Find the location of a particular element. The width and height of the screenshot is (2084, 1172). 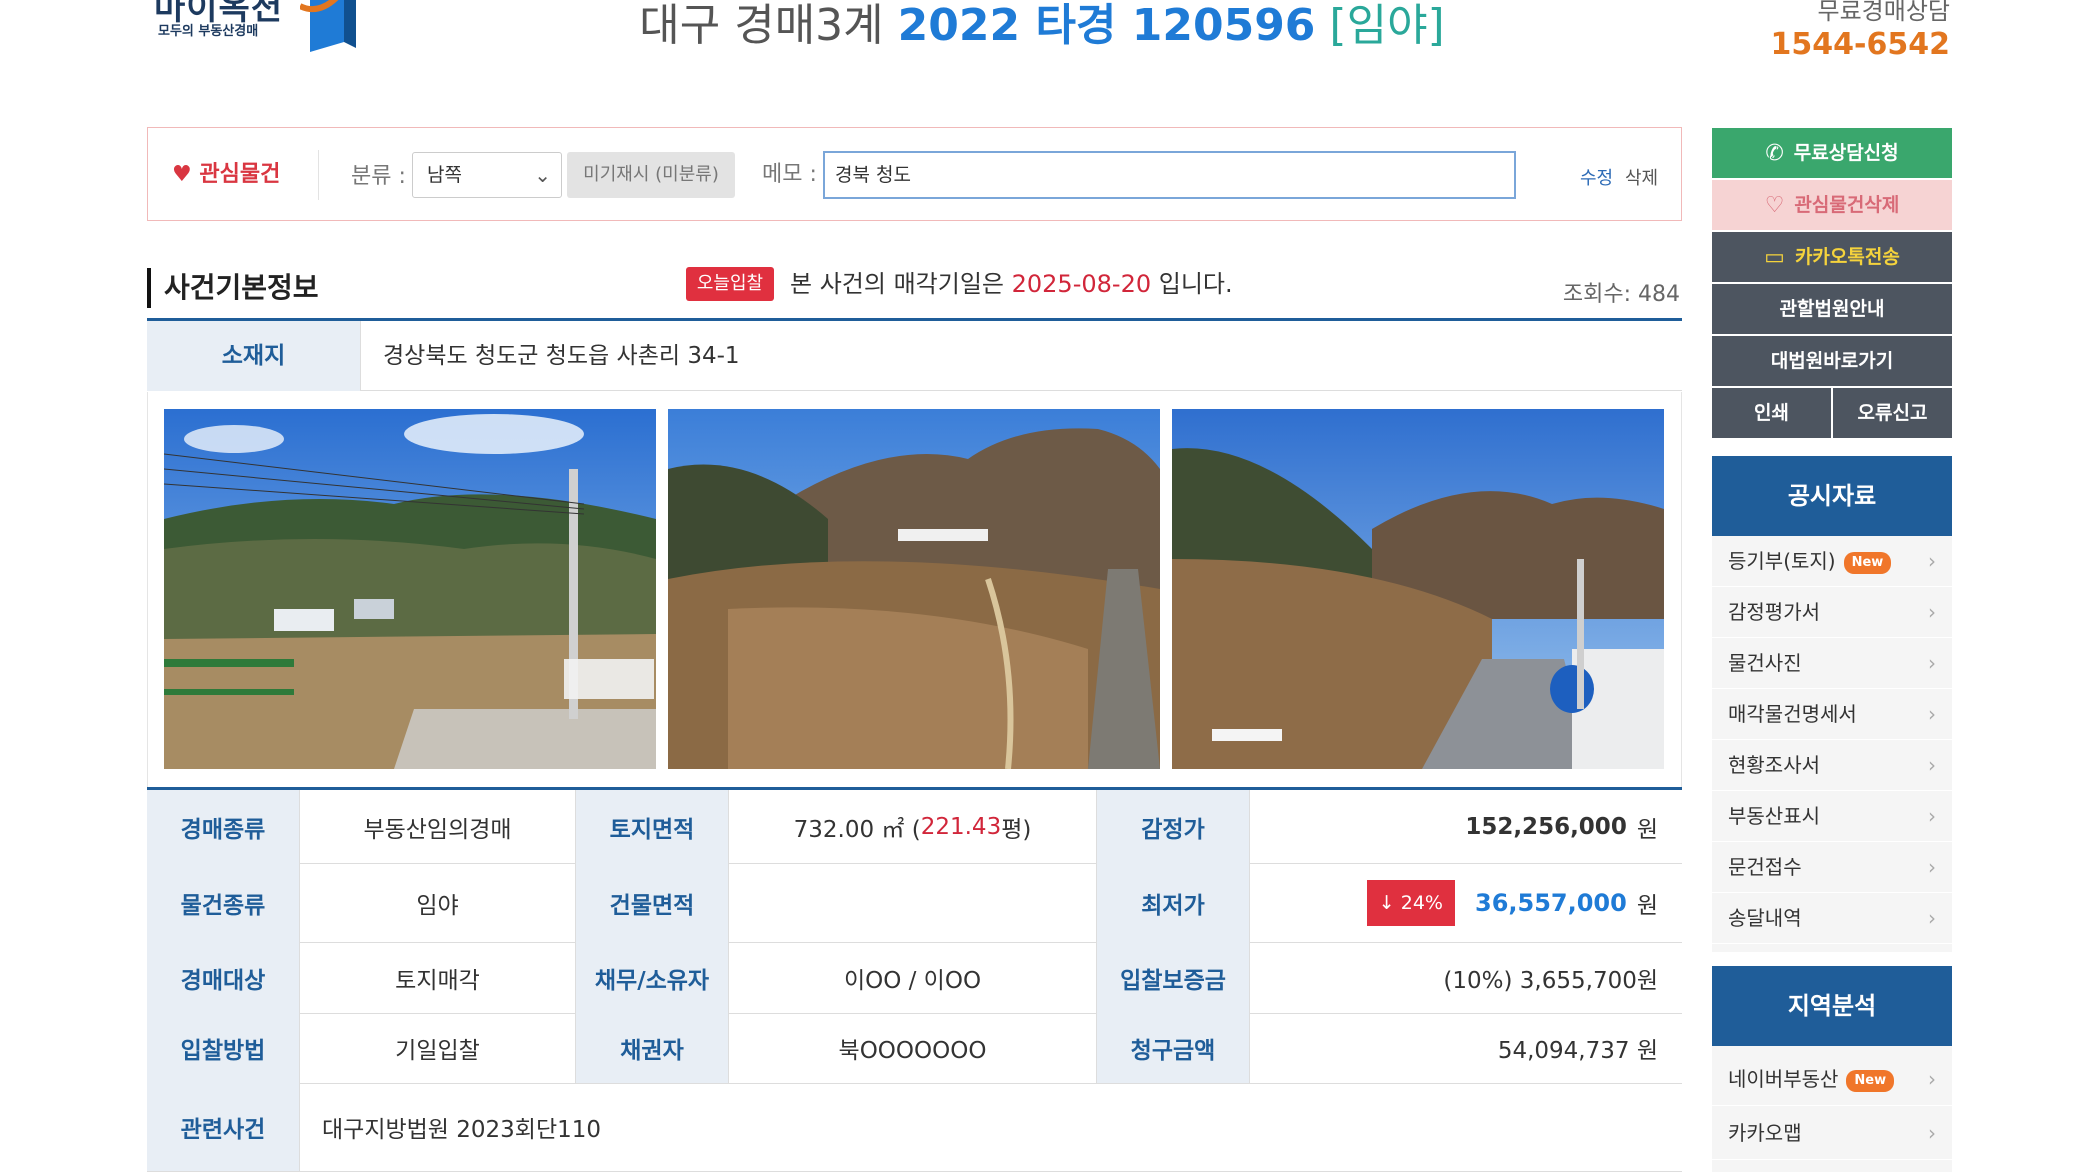

favorite-delete-label: 관심물건삭제 is located at coordinates (1847, 205).